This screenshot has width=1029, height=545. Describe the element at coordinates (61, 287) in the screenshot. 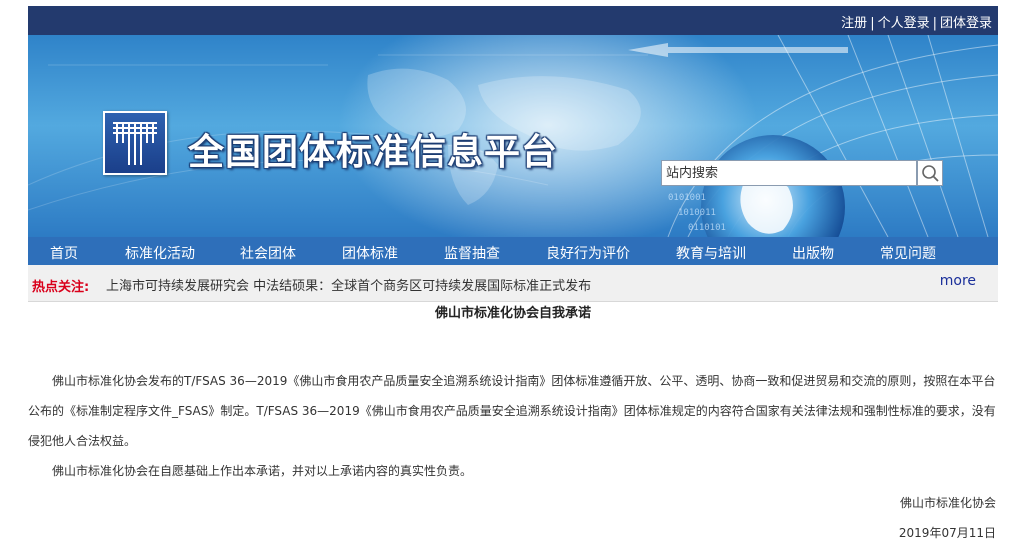

I see `hot-news-label: 热点关注:` at that location.